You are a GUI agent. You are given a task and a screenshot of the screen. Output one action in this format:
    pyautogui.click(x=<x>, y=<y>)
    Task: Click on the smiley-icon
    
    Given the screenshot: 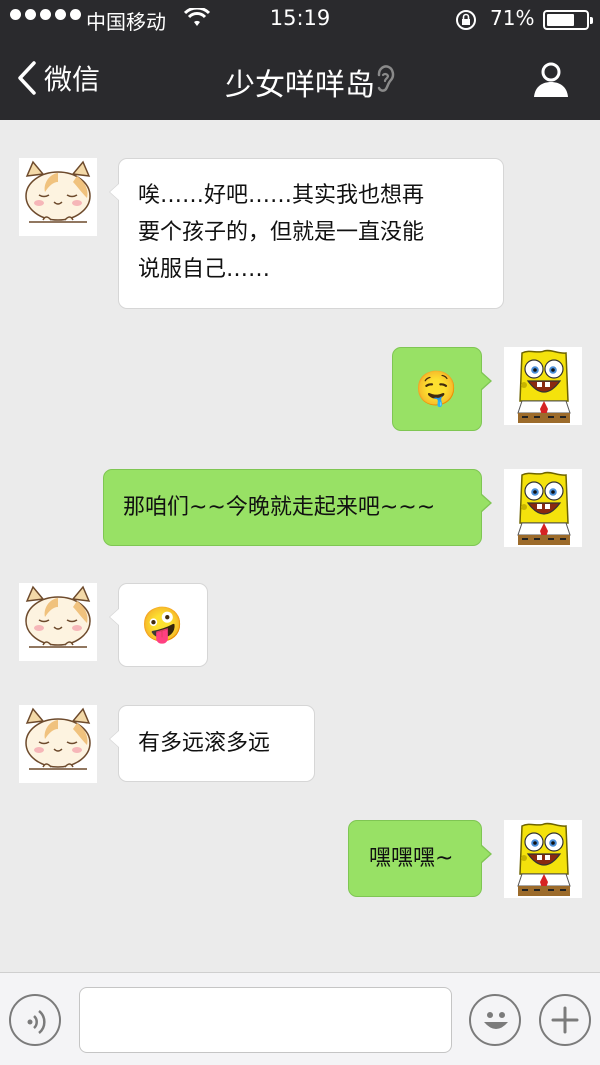 What is the action you would take?
    pyautogui.click(x=496, y=1020)
    